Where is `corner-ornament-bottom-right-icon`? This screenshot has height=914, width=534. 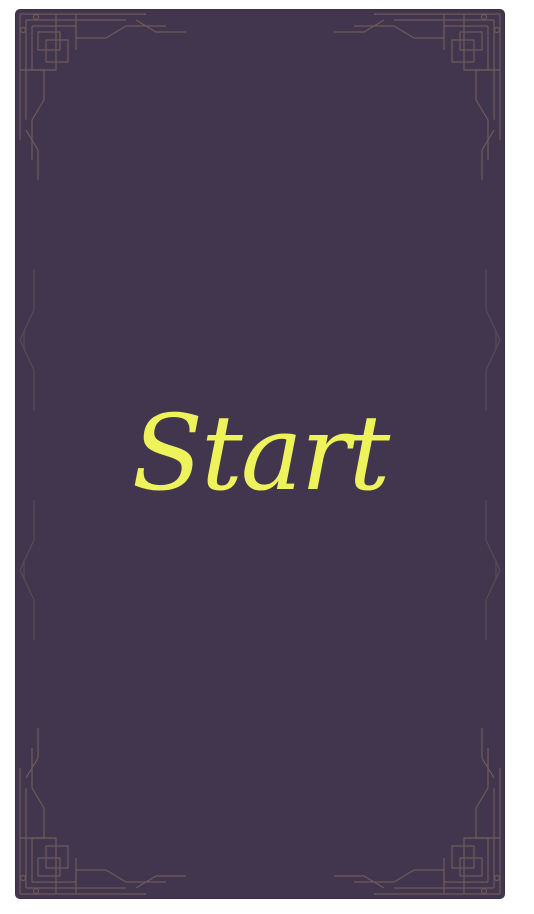 corner-ornament-bottom-right-icon is located at coordinates (417, 811).